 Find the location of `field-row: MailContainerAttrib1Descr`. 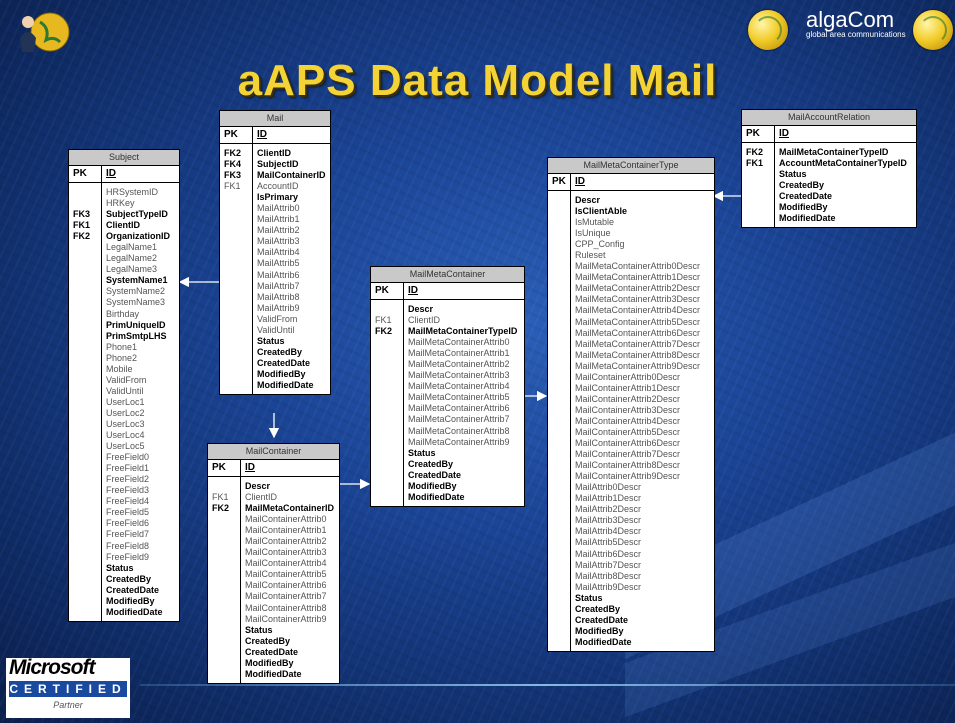

field-row: MailContainerAttrib1Descr is located at coordinates (628, 387).